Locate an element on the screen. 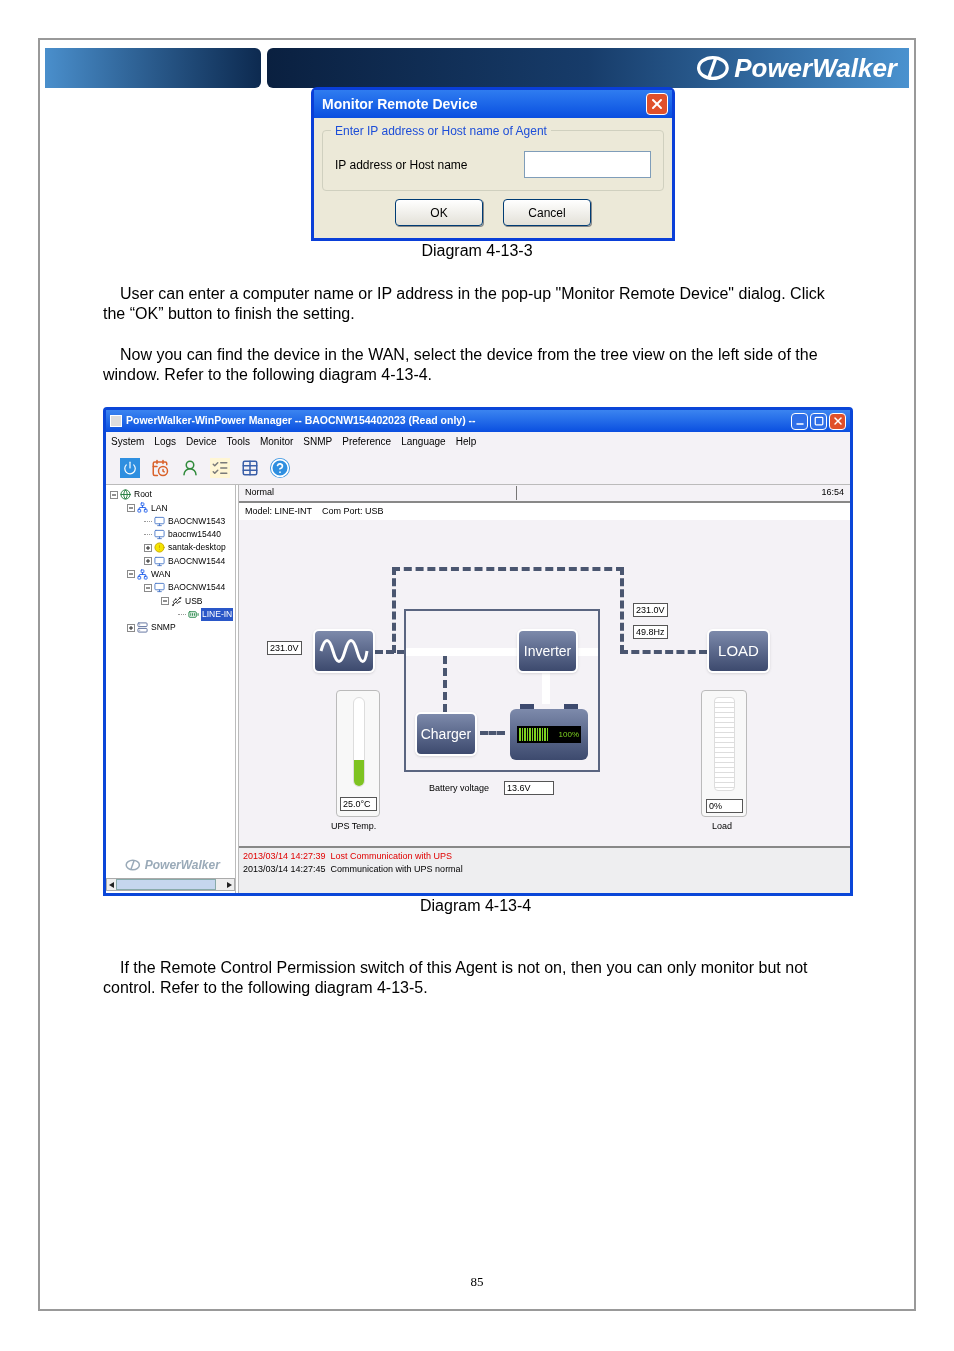 The width and height of the screenshot is (954, 1351). checklist-icon is located at coordinates (220, 467).